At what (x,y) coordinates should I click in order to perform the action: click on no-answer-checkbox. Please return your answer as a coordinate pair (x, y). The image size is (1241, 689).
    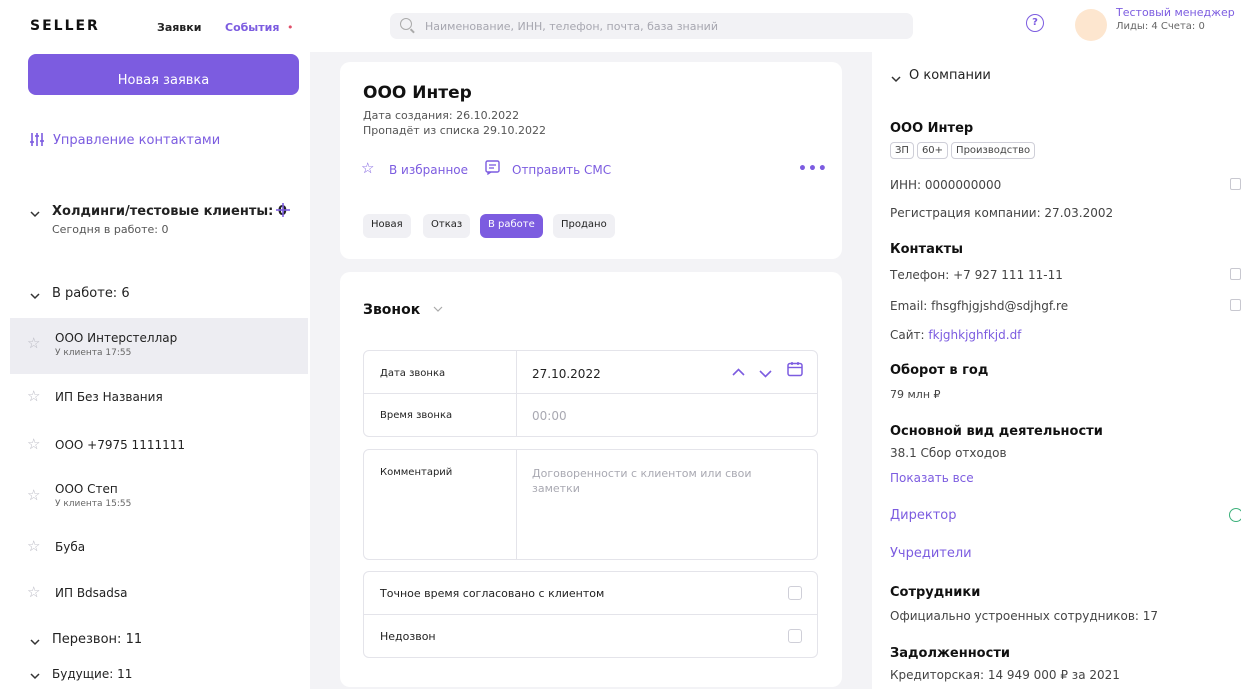
    Looking at the image, I should click on (795, 636).